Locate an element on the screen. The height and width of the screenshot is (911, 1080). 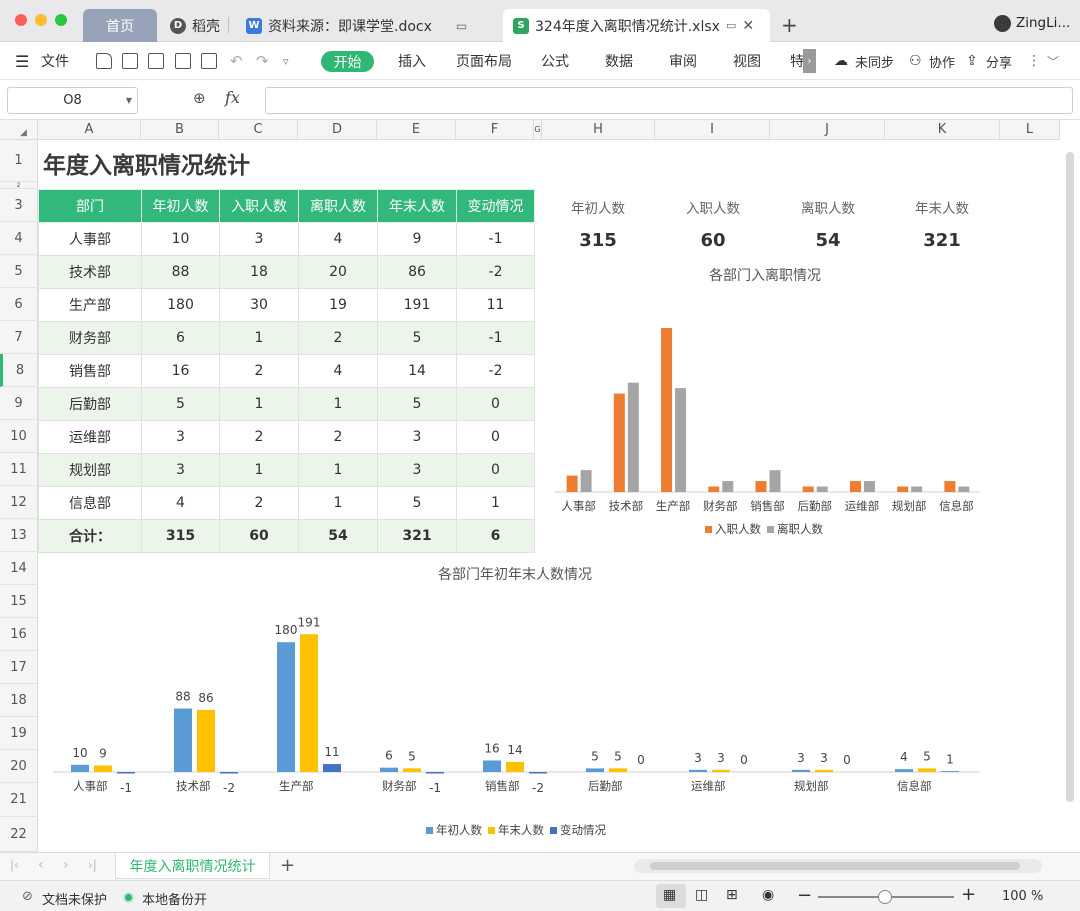
tab-review: 审阅 is located at coordinates (683, 61).